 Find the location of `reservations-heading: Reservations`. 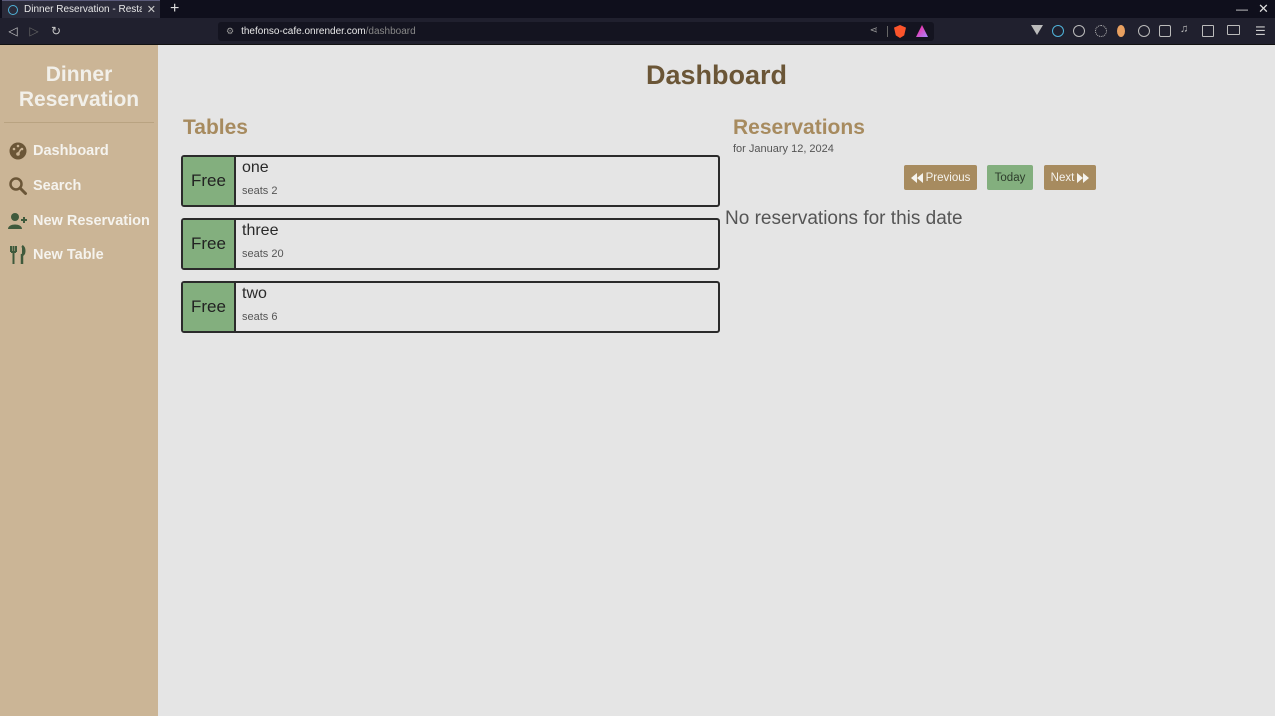

reservations-heading: Reservations is located at coordinates (799, 127).